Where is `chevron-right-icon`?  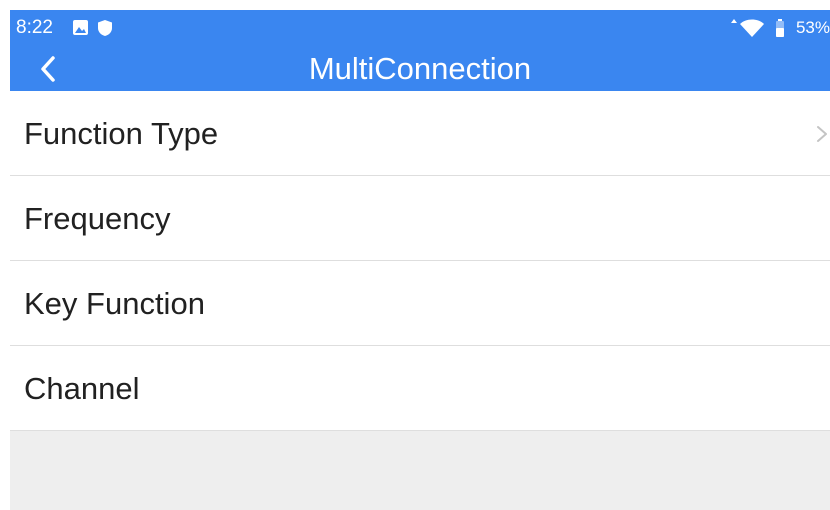
chevron-right-icon is located at coordinates (822, 134).